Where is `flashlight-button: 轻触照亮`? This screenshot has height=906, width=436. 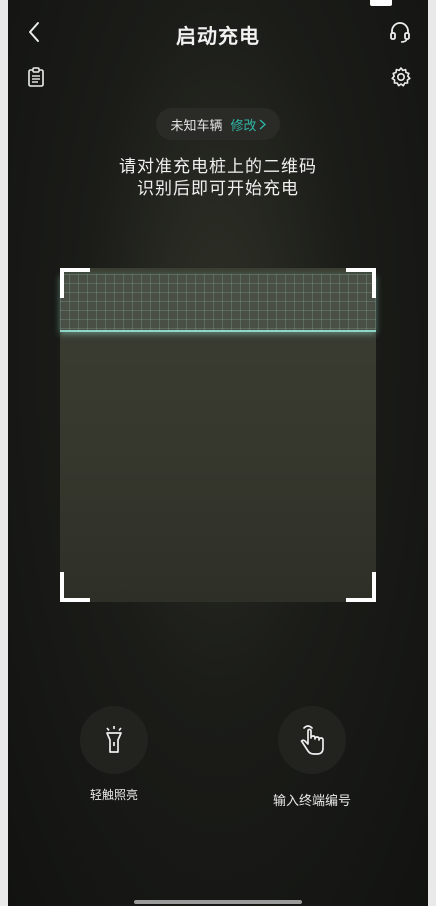 flashlight-button: 轻触照亮 is located at coordinates (114, 754).